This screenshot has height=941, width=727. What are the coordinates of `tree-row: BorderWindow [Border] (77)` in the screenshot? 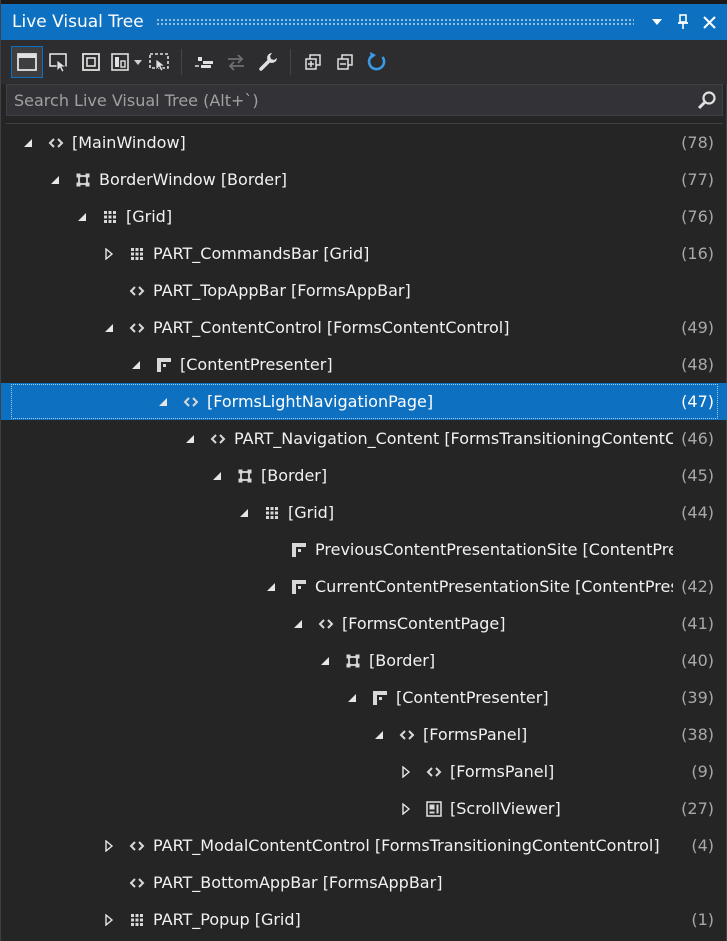 It's located at (364, 179).